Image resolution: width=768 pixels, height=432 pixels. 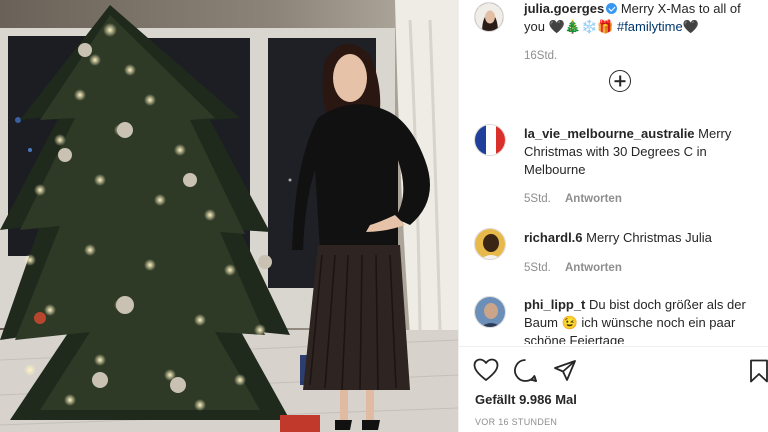 What do you see at coordinates (564, 8) in the screenshot?
I see `author-username: julia.goerges` at bounding box center [564, 8].